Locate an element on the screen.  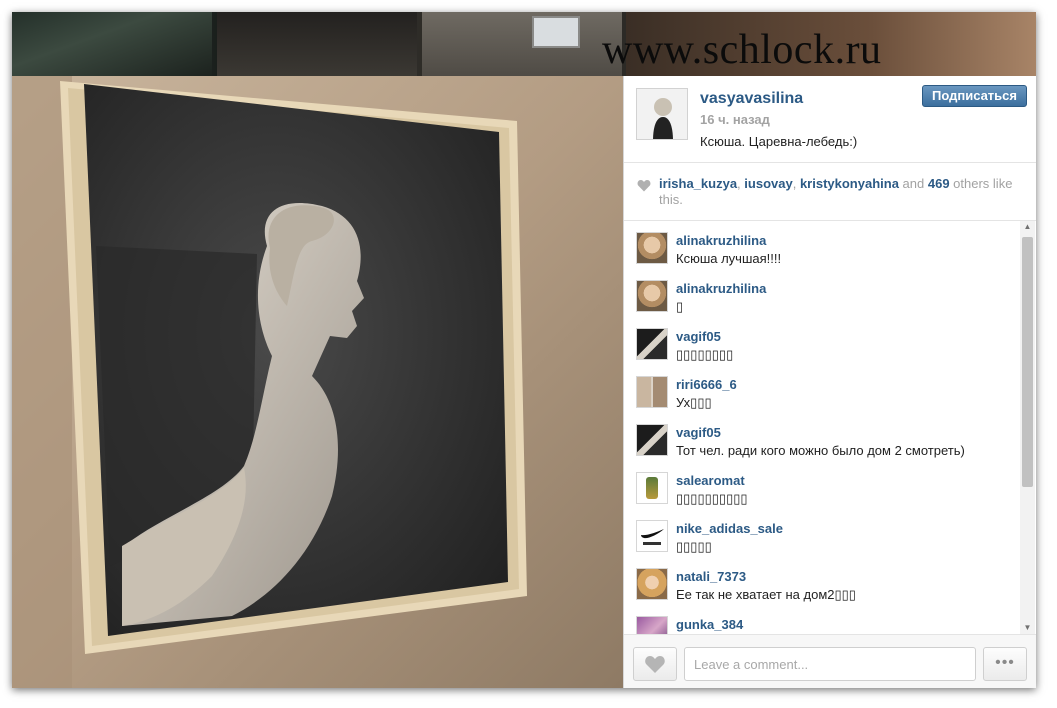
ellipsis-icon: ••• is located at coordinates (1005, 662).